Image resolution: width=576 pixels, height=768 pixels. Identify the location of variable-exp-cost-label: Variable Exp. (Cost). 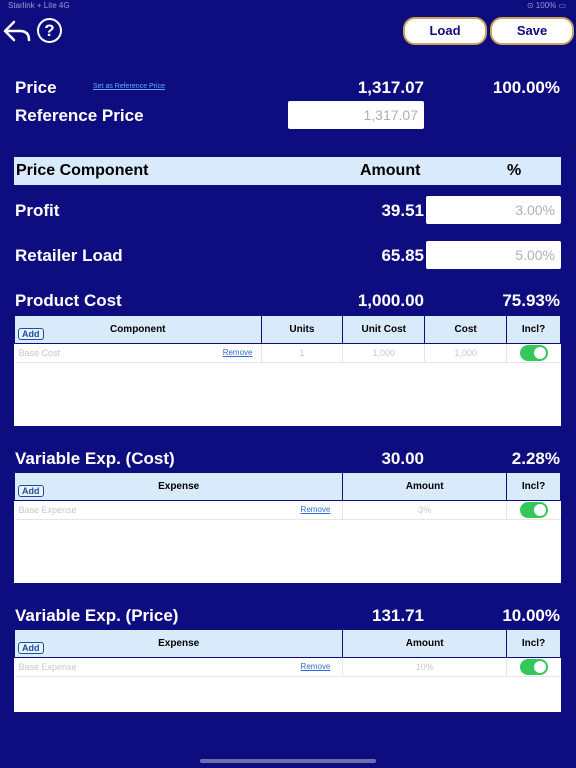
(95, 458).